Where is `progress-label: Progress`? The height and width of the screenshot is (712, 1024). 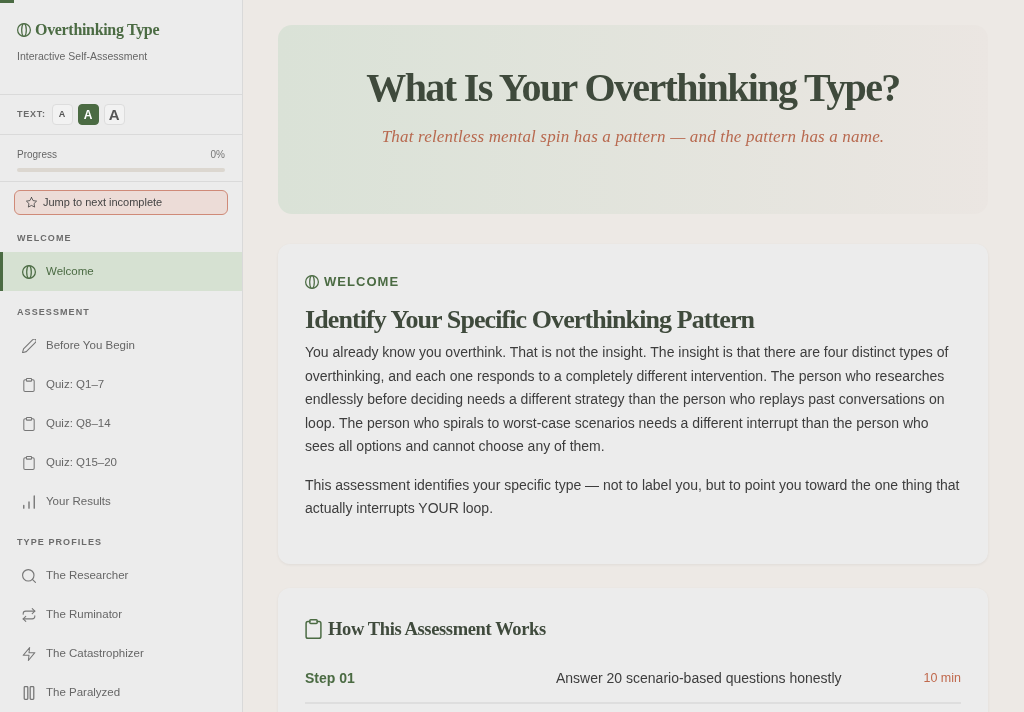
progress-label: Progress is located at coordinates (37, 154).